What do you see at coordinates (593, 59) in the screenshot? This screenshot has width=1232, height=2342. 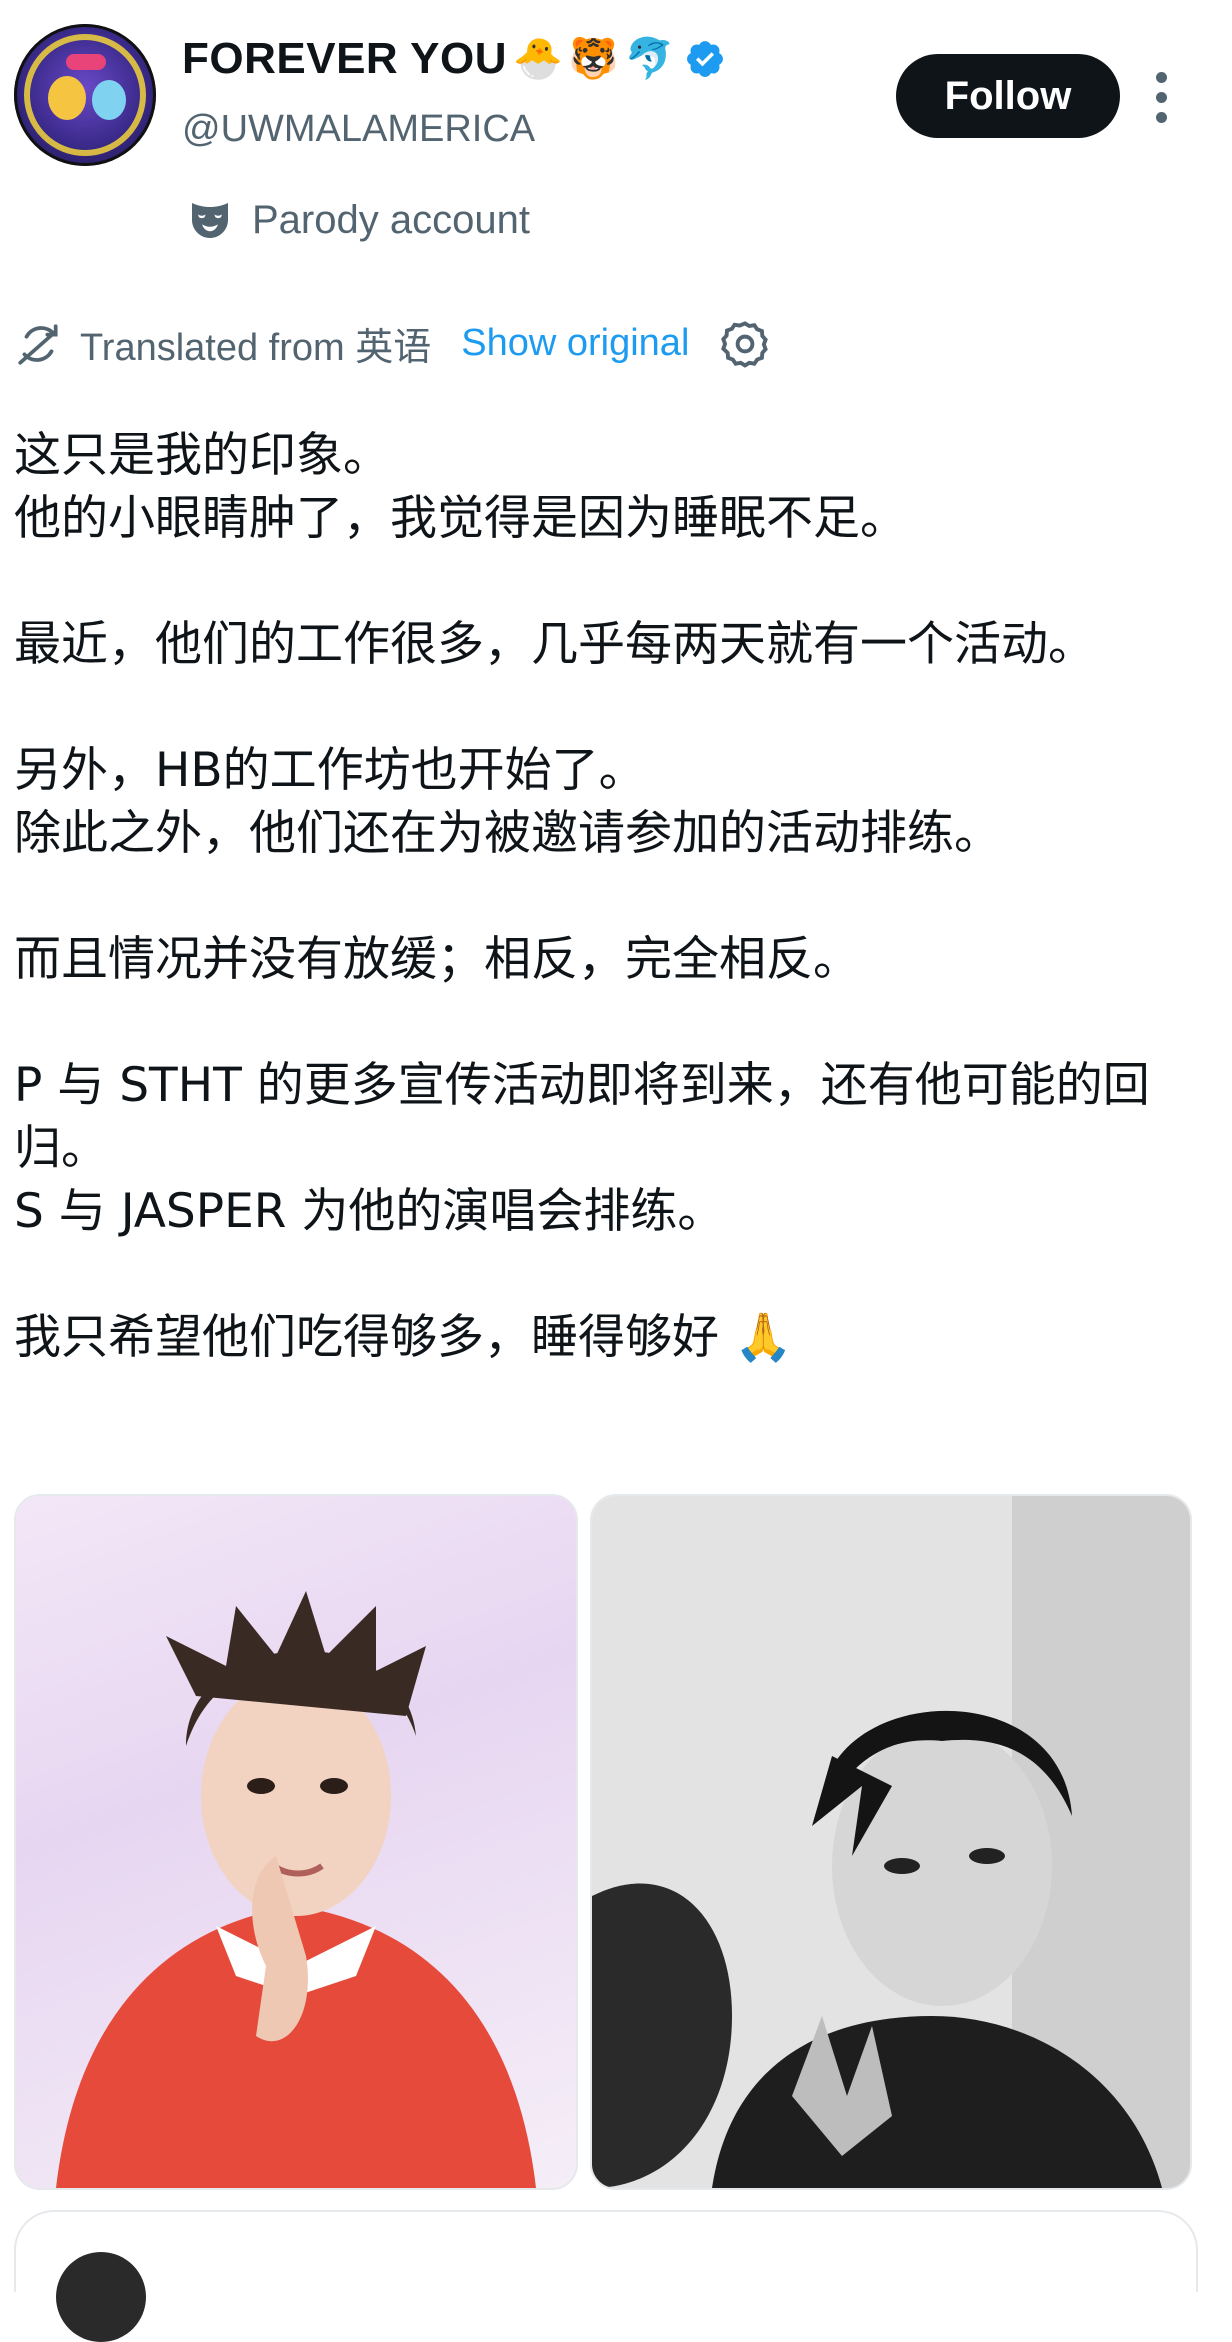 I see `name-emoji: 🐯` at bounding box center [593, 59].